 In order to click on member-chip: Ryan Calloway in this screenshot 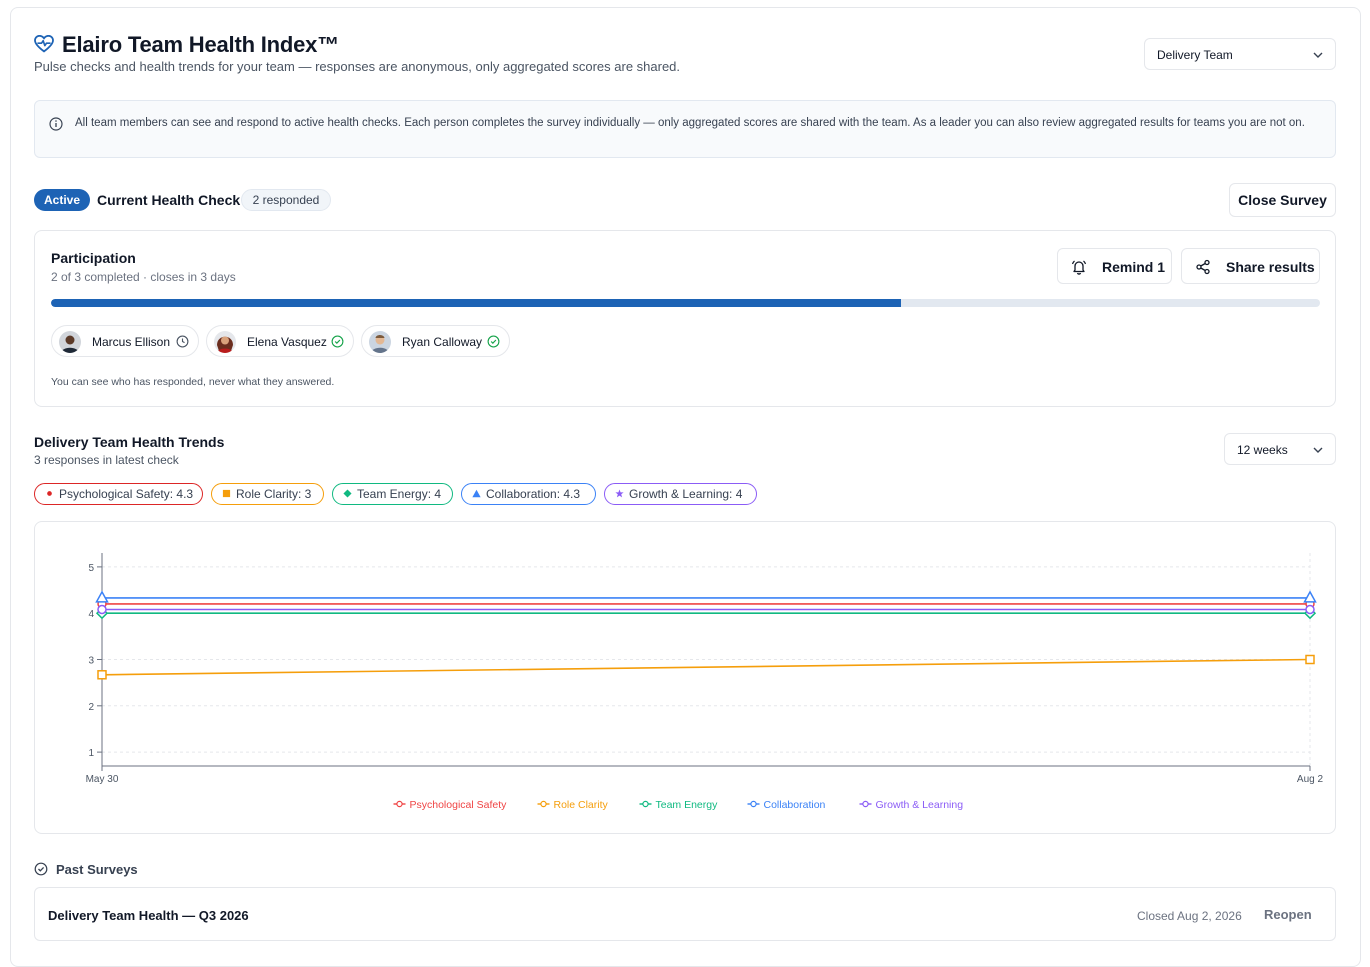, I will do `click(435, 341)`.